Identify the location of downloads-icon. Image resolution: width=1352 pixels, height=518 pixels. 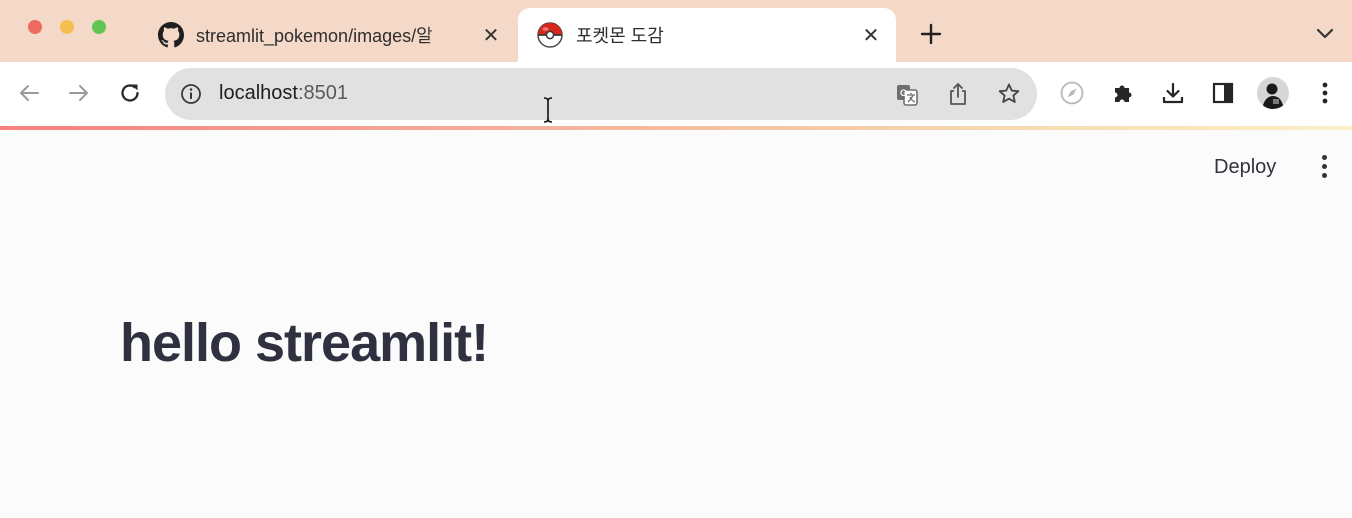
(1173, 93).